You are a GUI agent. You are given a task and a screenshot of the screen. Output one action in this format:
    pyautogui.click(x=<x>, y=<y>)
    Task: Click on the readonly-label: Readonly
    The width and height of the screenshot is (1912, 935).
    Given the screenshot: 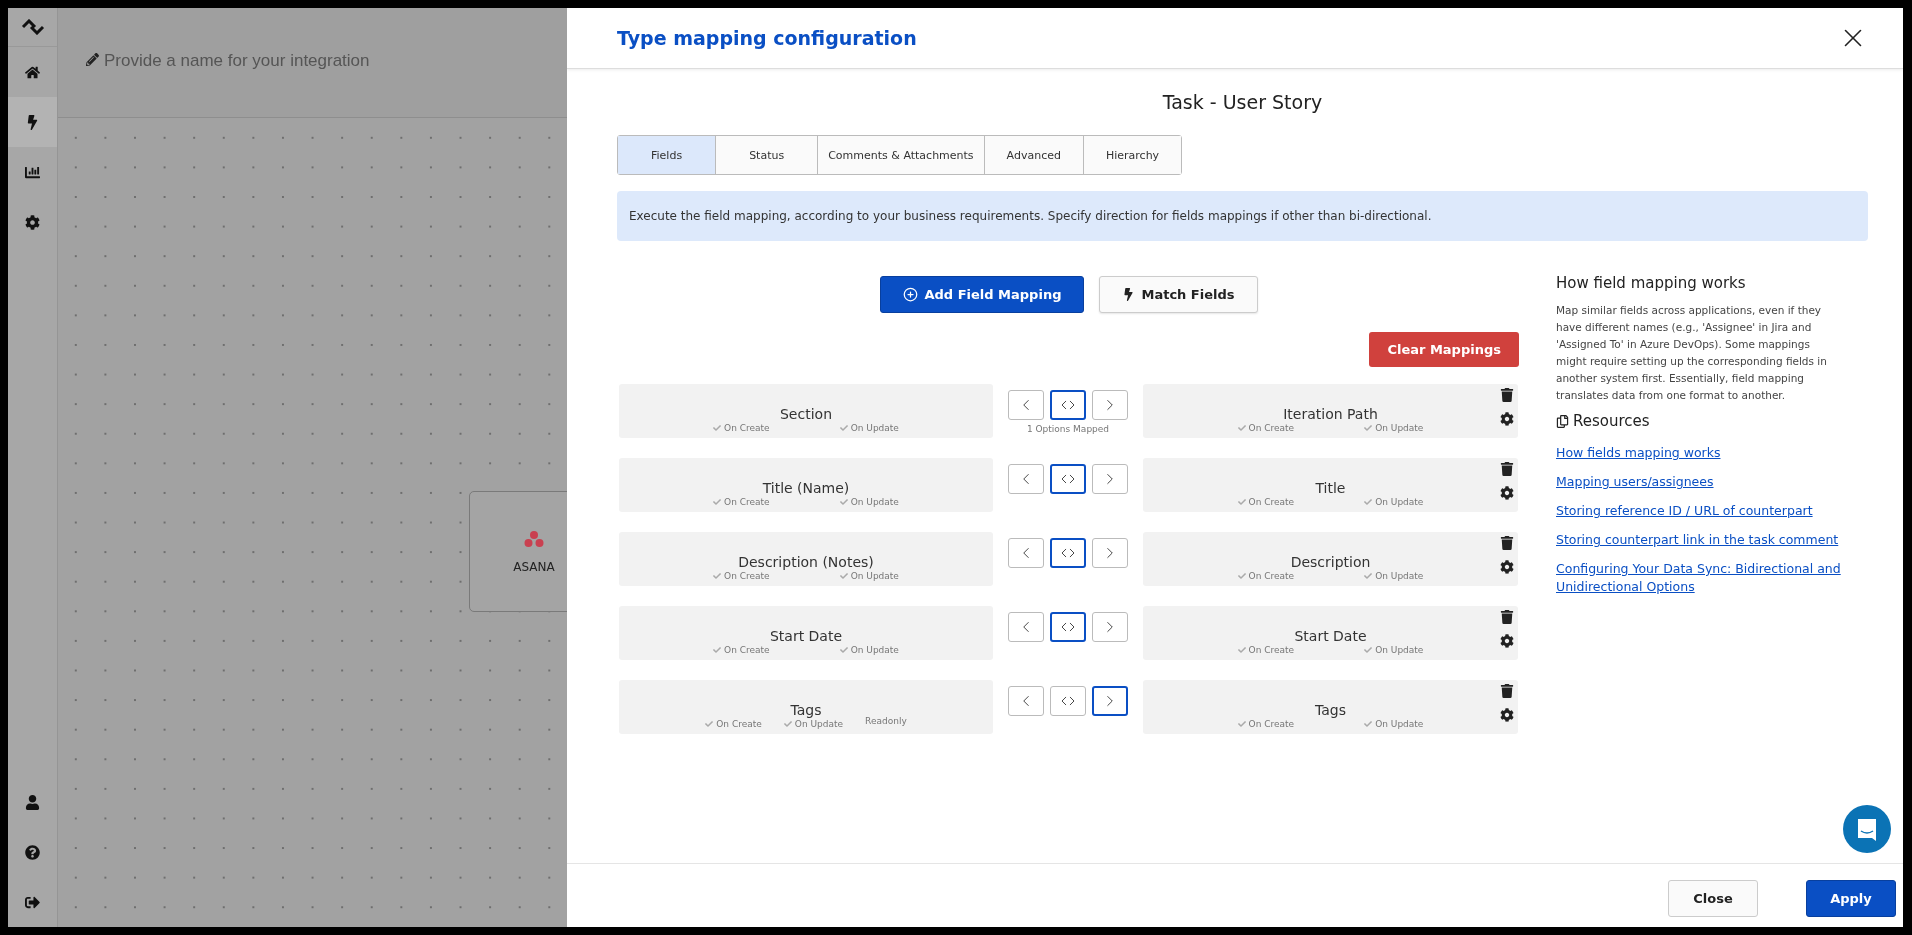 What is the action you would take?
    pyautogui.click(x=886, y=722)
    